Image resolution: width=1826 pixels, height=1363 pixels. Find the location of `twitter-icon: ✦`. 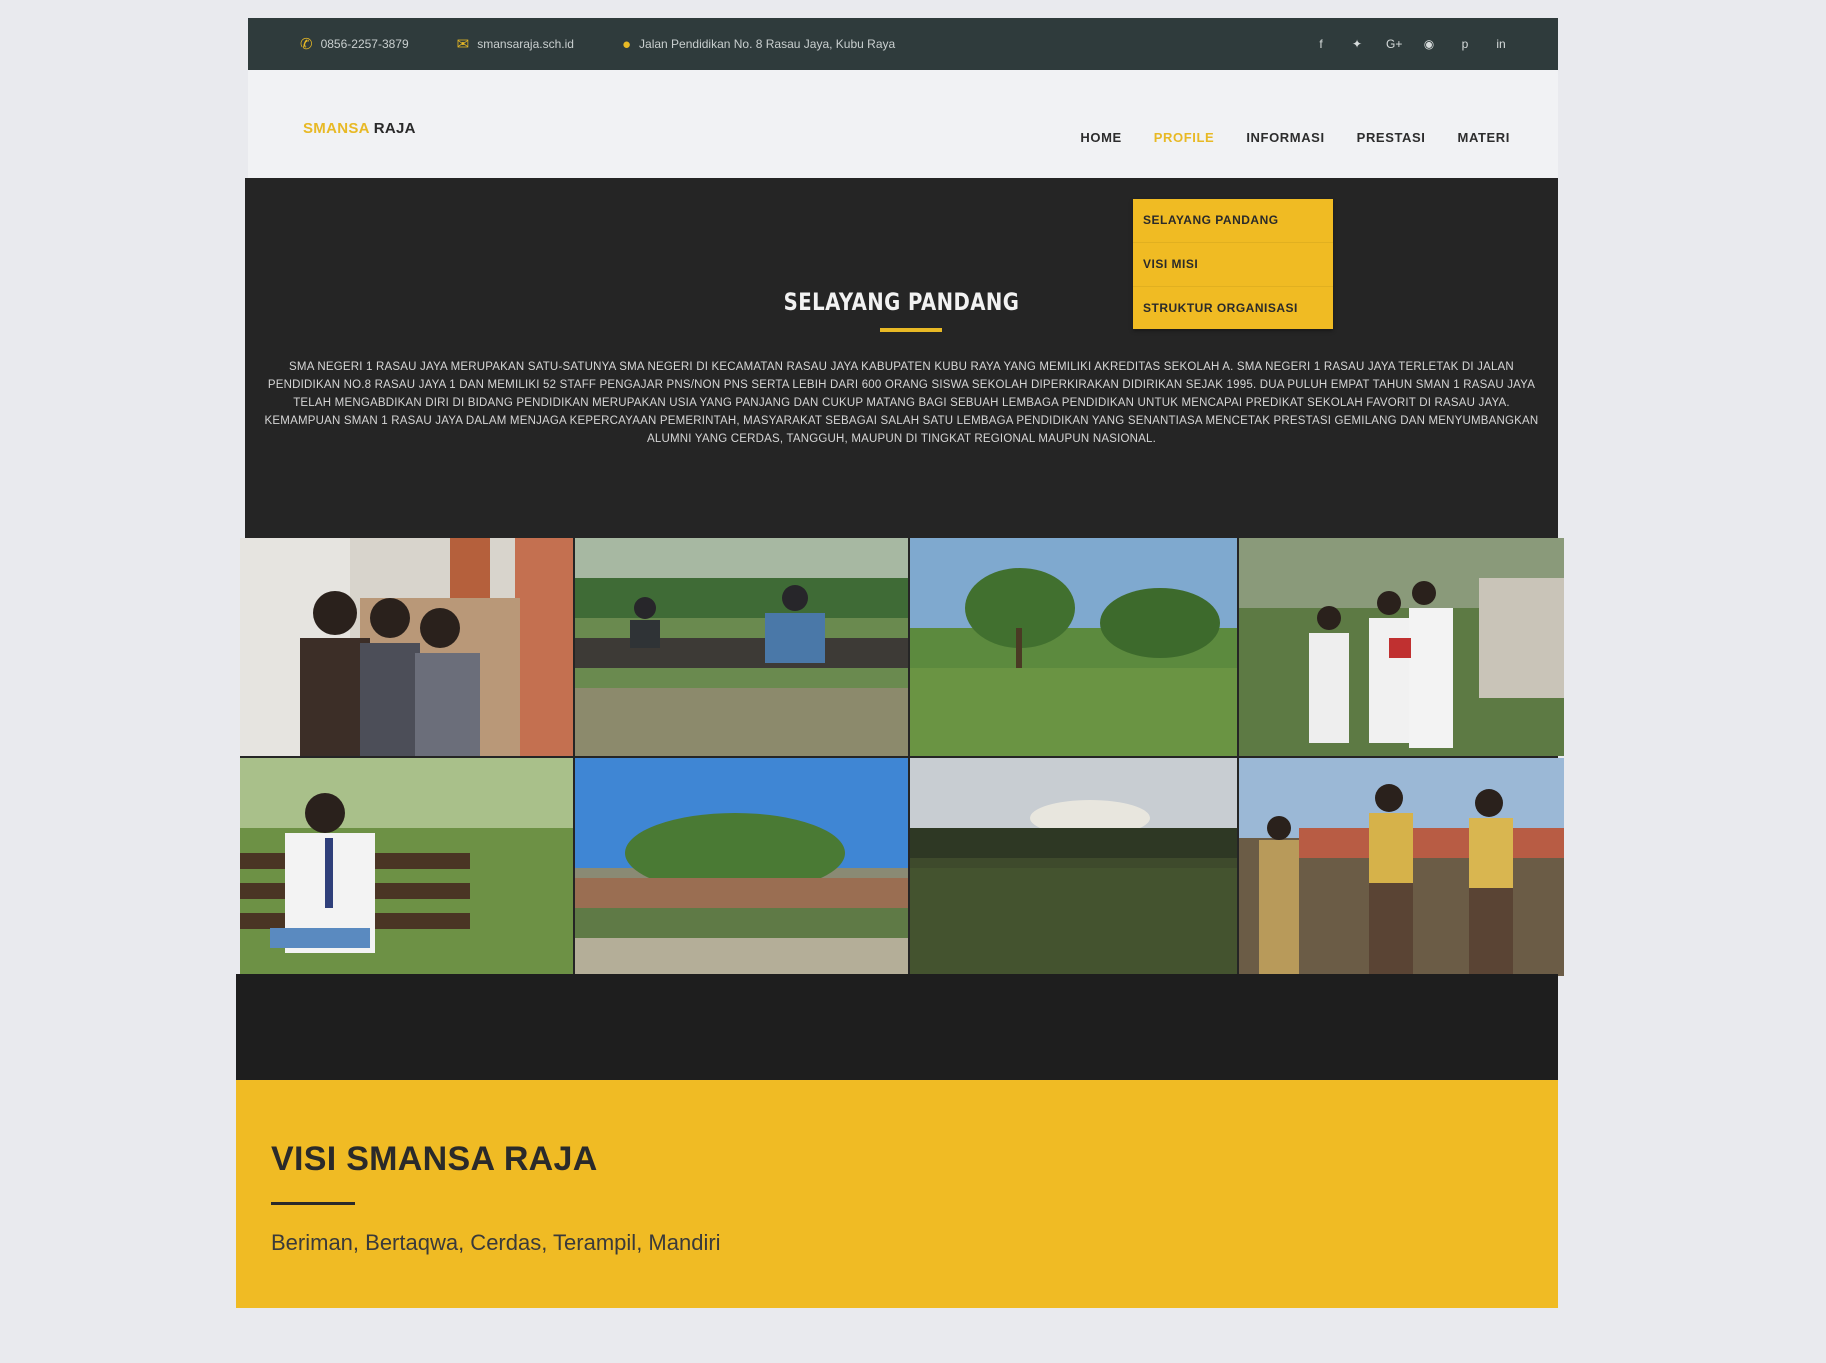

twitter-icon: ✦ is located at coordinates (1357, 44).